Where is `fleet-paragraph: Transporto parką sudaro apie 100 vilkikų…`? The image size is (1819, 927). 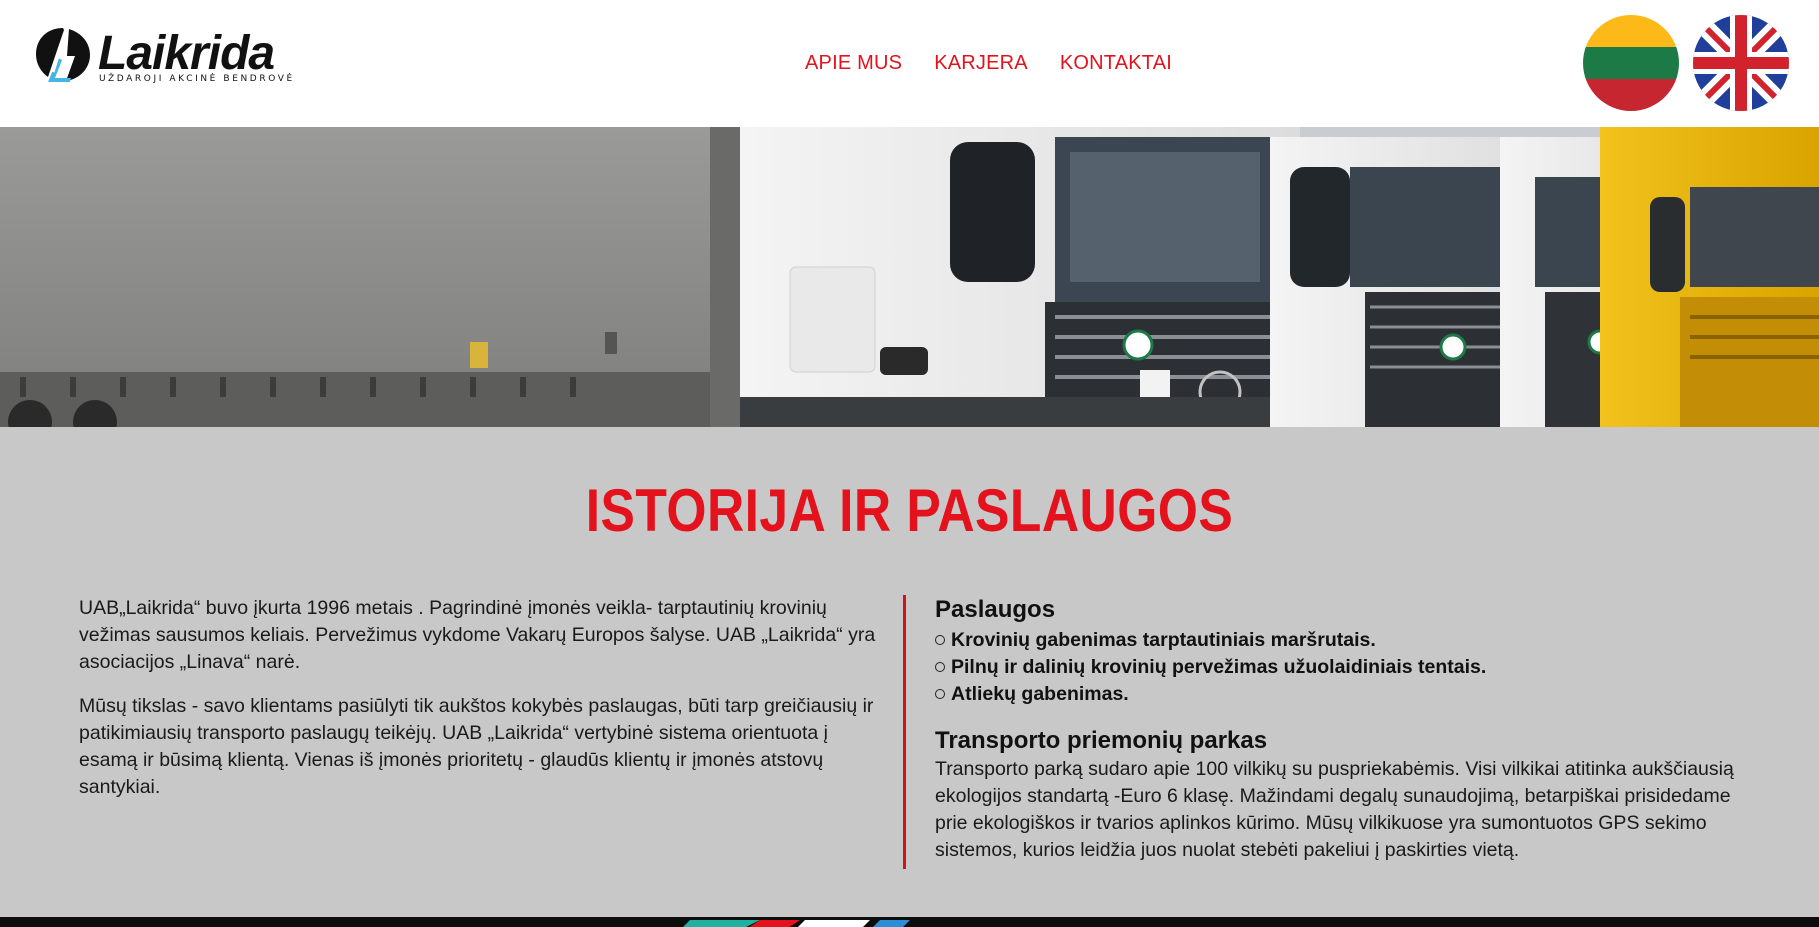 fleet-paragraph: Transporto parką sudaro apie 100 vilkikų… is located at coordinates (1334, 809).